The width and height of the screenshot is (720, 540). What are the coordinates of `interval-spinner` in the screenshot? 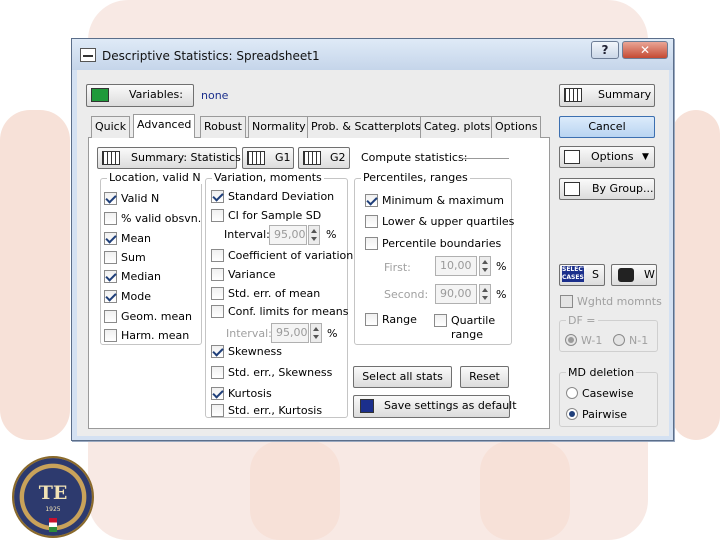 It's located at (314, 235).